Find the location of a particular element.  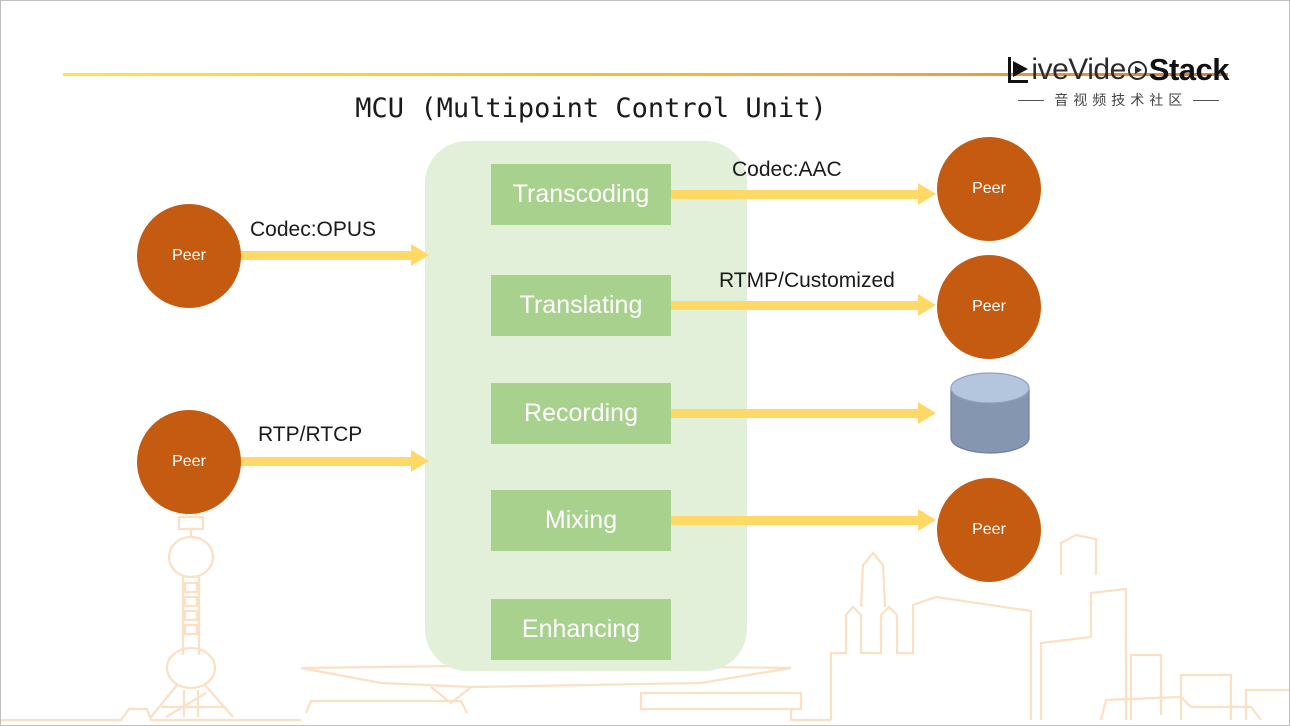

peer-input-1: Peer is located at coordinates (189, 256).